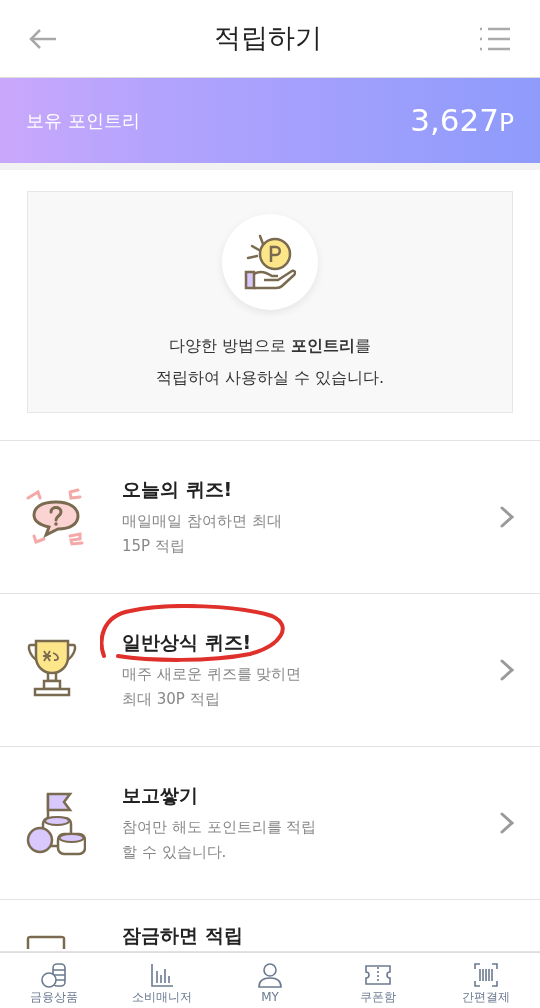 The image size is (540, 1008). I want to click on nav-tab: MY, so click(270, 980).